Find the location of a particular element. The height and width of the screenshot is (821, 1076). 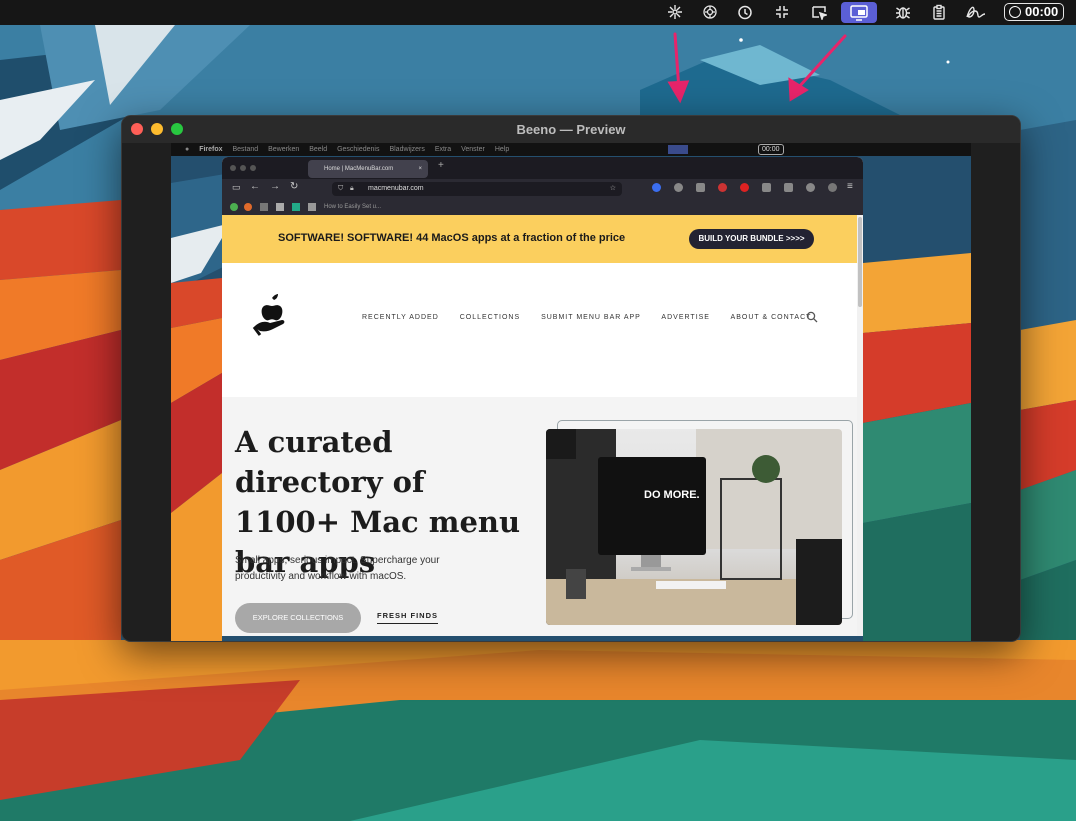

lock-icon: 🔒︎ is located at coordinates (352, 188).